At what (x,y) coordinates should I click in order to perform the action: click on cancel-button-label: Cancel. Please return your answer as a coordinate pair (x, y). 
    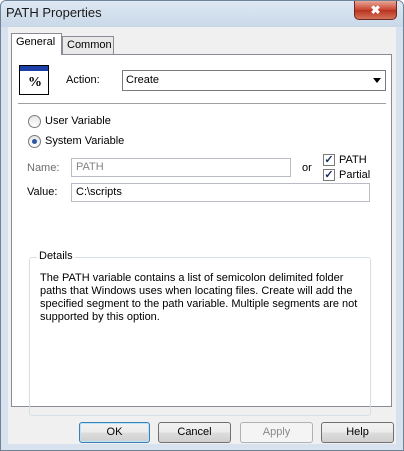
    Looking at the image, I should click on (194, 432).